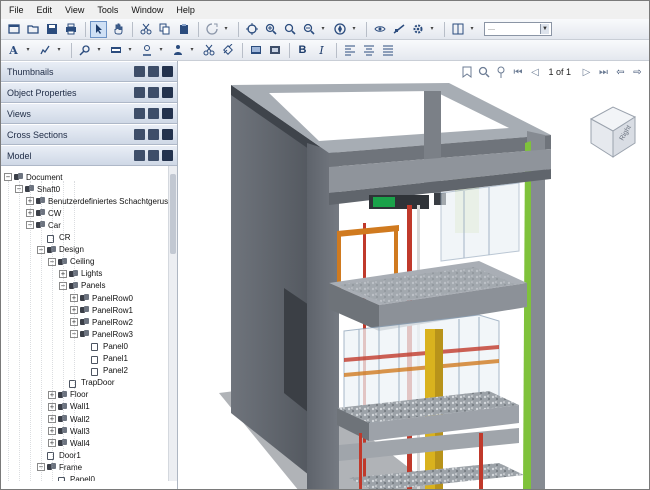 Image resolution: width=650 pixels, height=490 pixels. What do you see at coordinates (101, 322) in the screenshot?
I see `tree-node: + PanelRow2` at bounding box center [101, 322].